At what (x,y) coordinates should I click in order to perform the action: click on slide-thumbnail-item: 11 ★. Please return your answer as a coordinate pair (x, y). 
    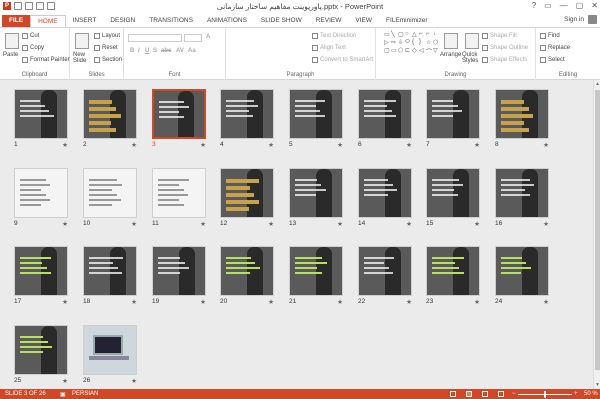
    Looking at the image, I should click on (179, 198).